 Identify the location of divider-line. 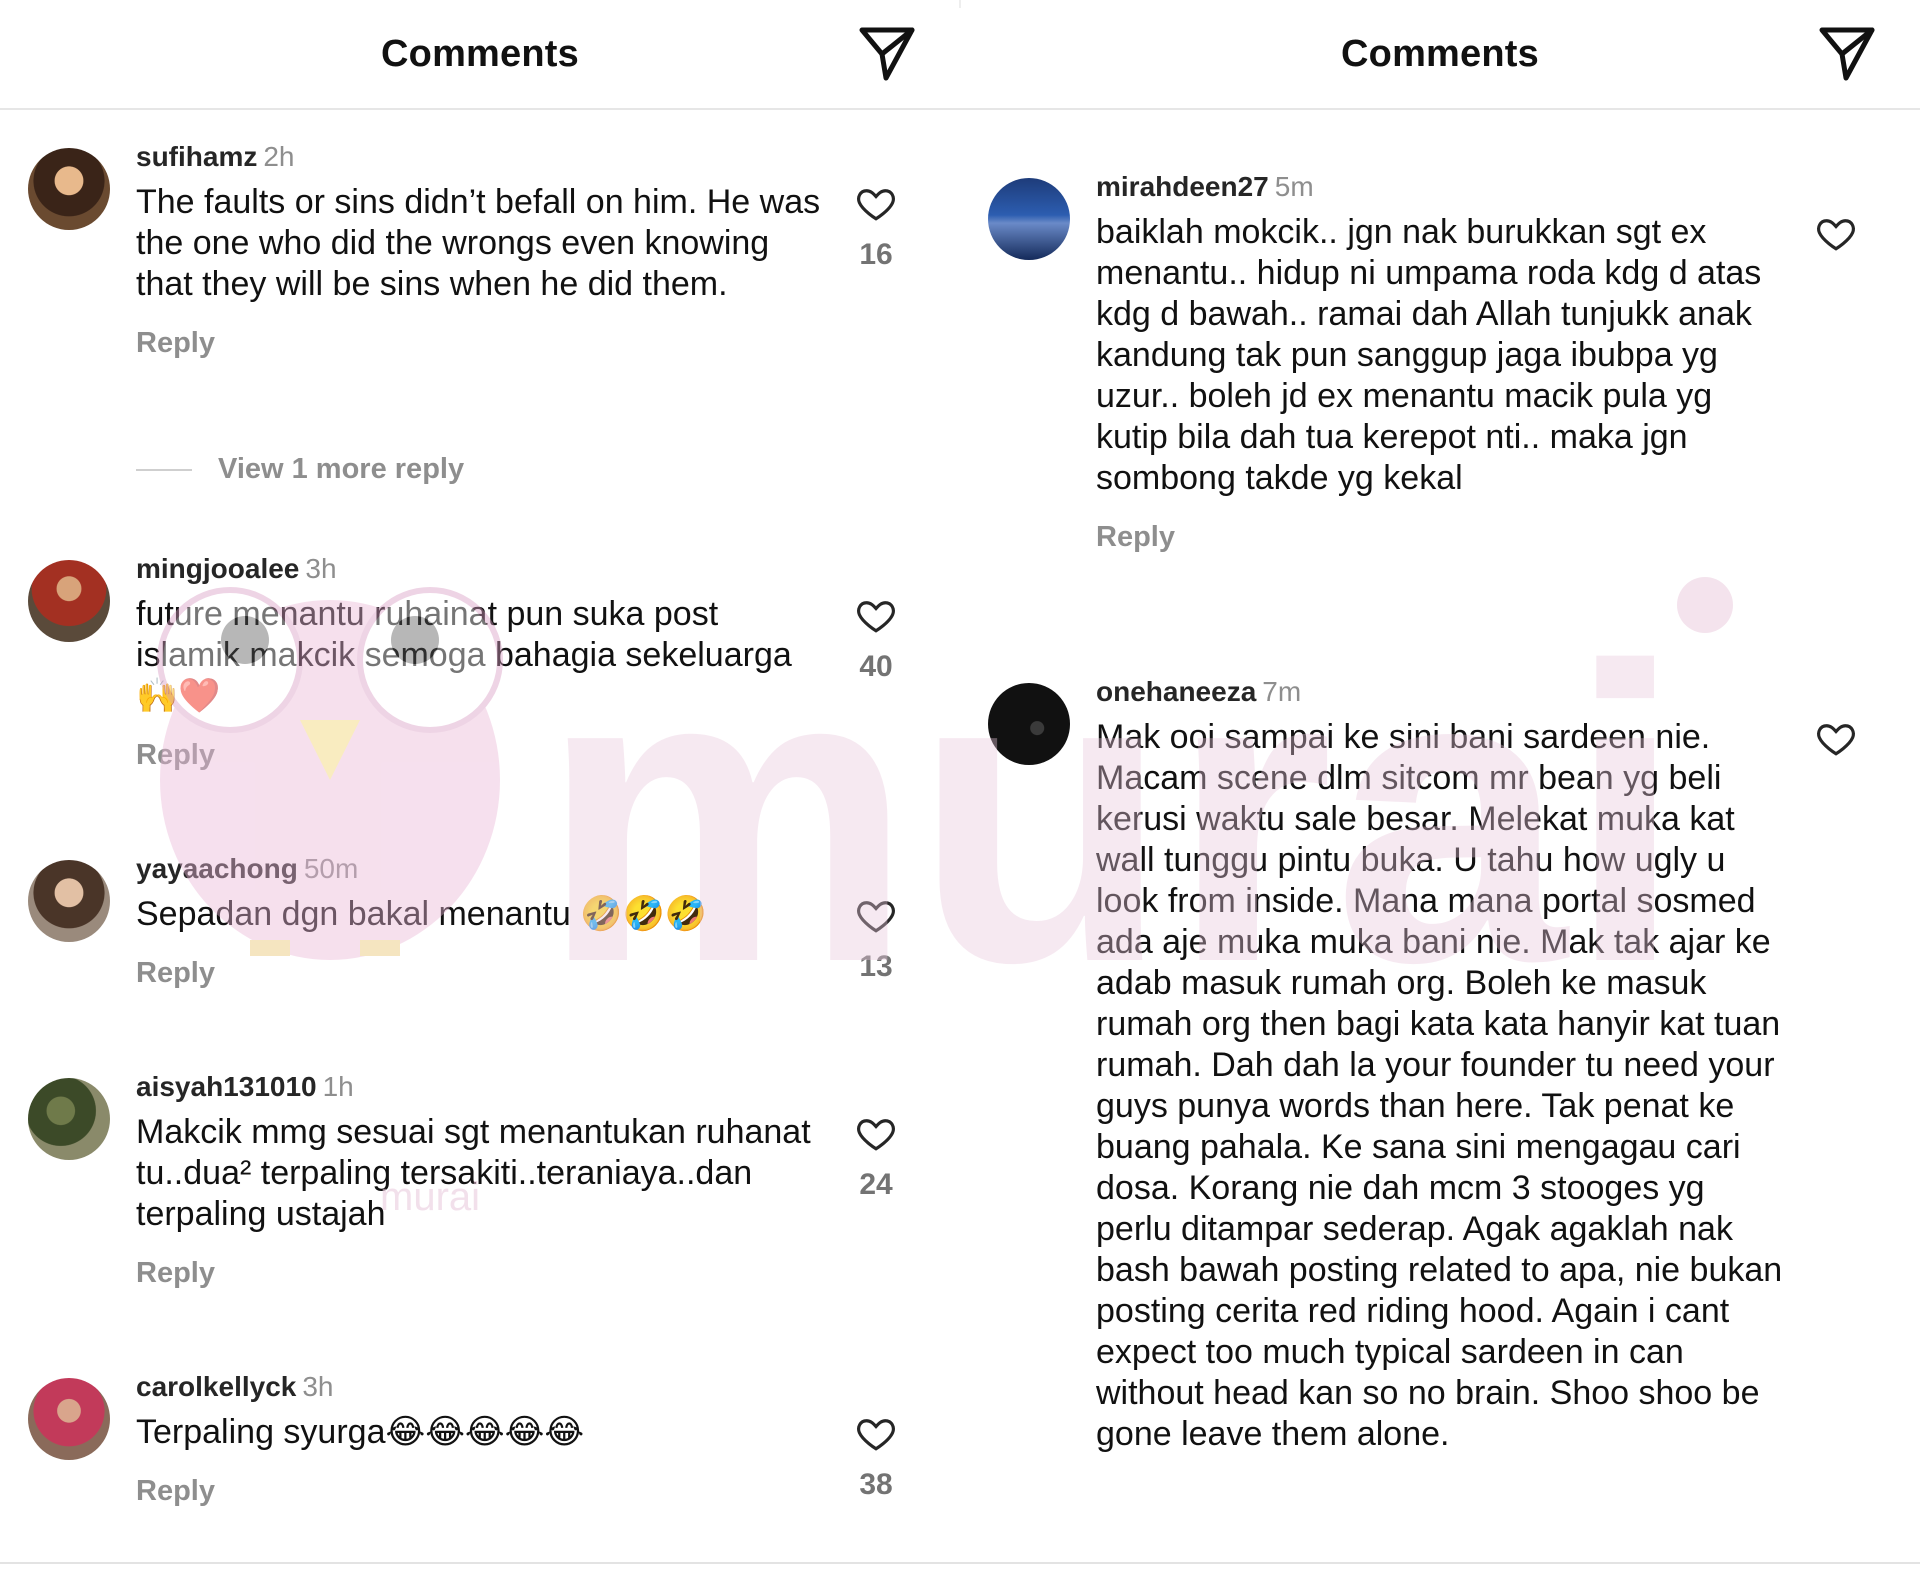
(164, 469).